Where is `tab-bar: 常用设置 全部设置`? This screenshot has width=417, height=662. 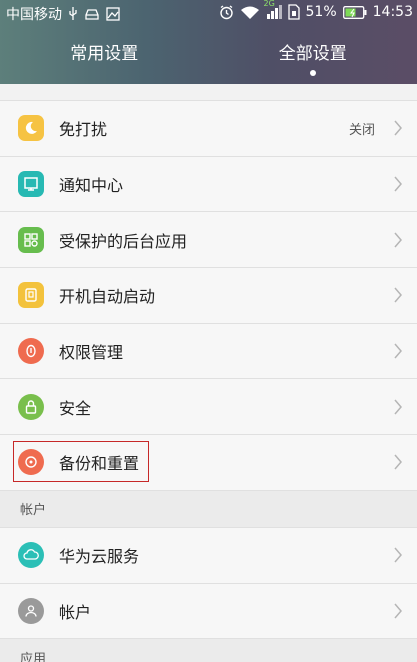
tab-bar: 常用设置 全部设置 is located at coordinates (208, 55).